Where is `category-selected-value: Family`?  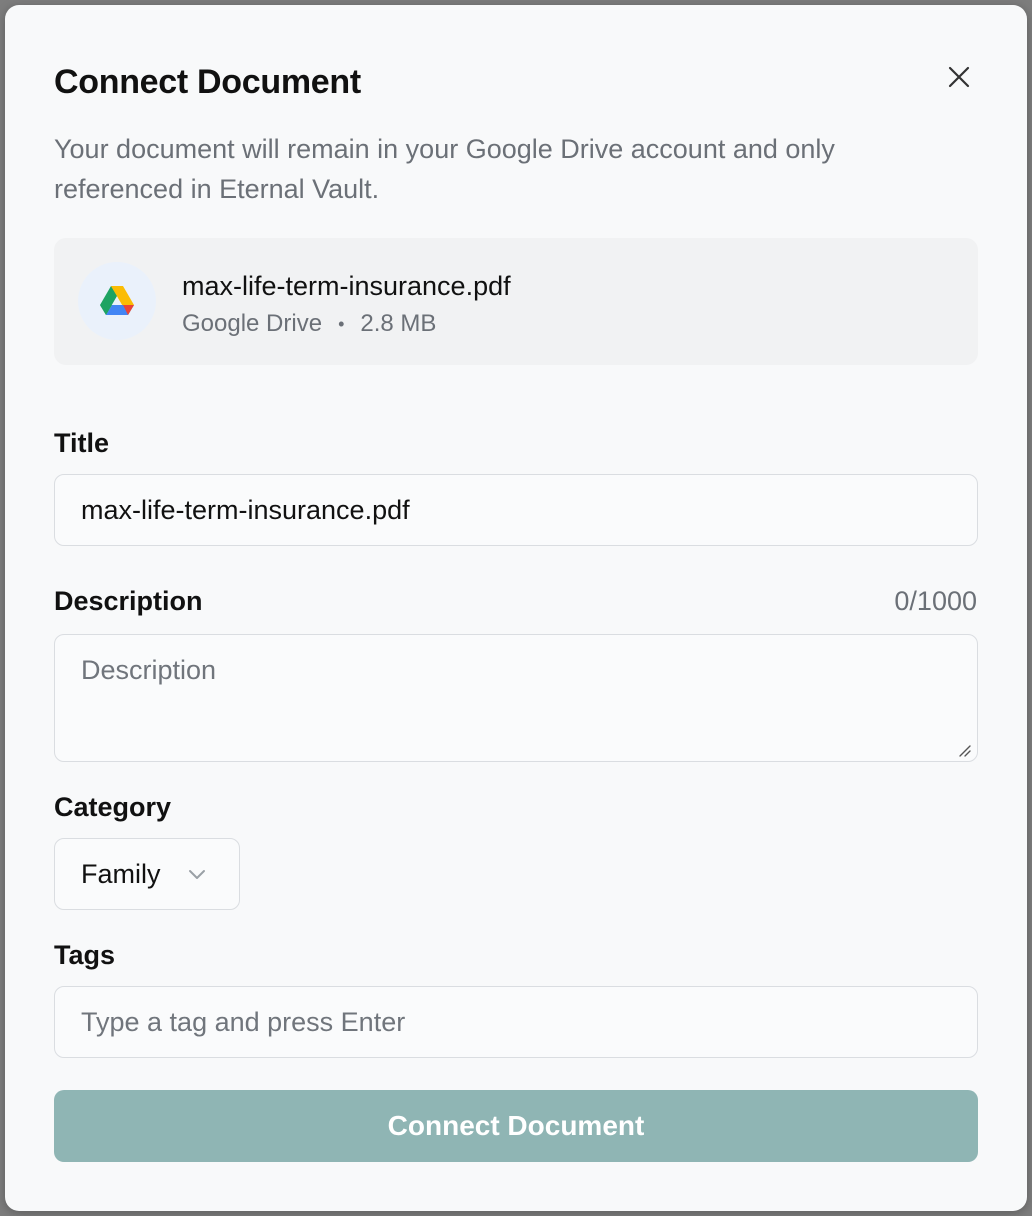 category-selected-value: Family is located at coordinates (121, 873).